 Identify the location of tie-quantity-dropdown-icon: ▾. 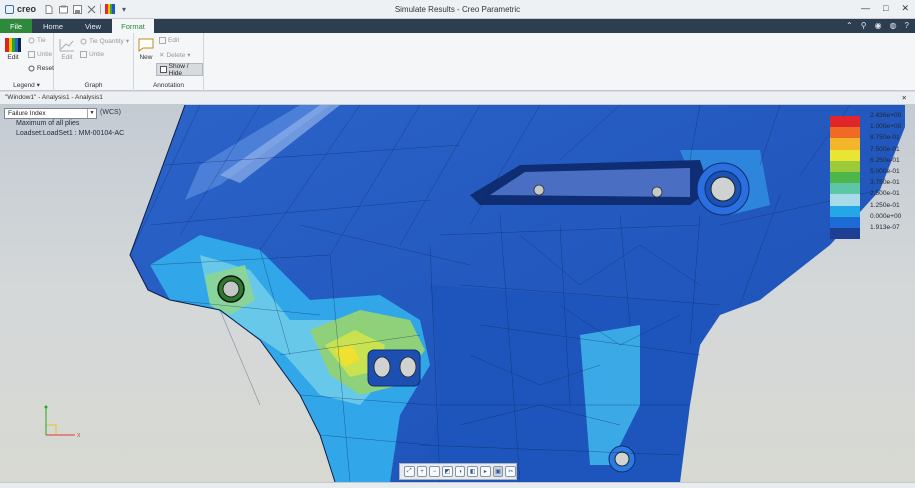
(127, 41).